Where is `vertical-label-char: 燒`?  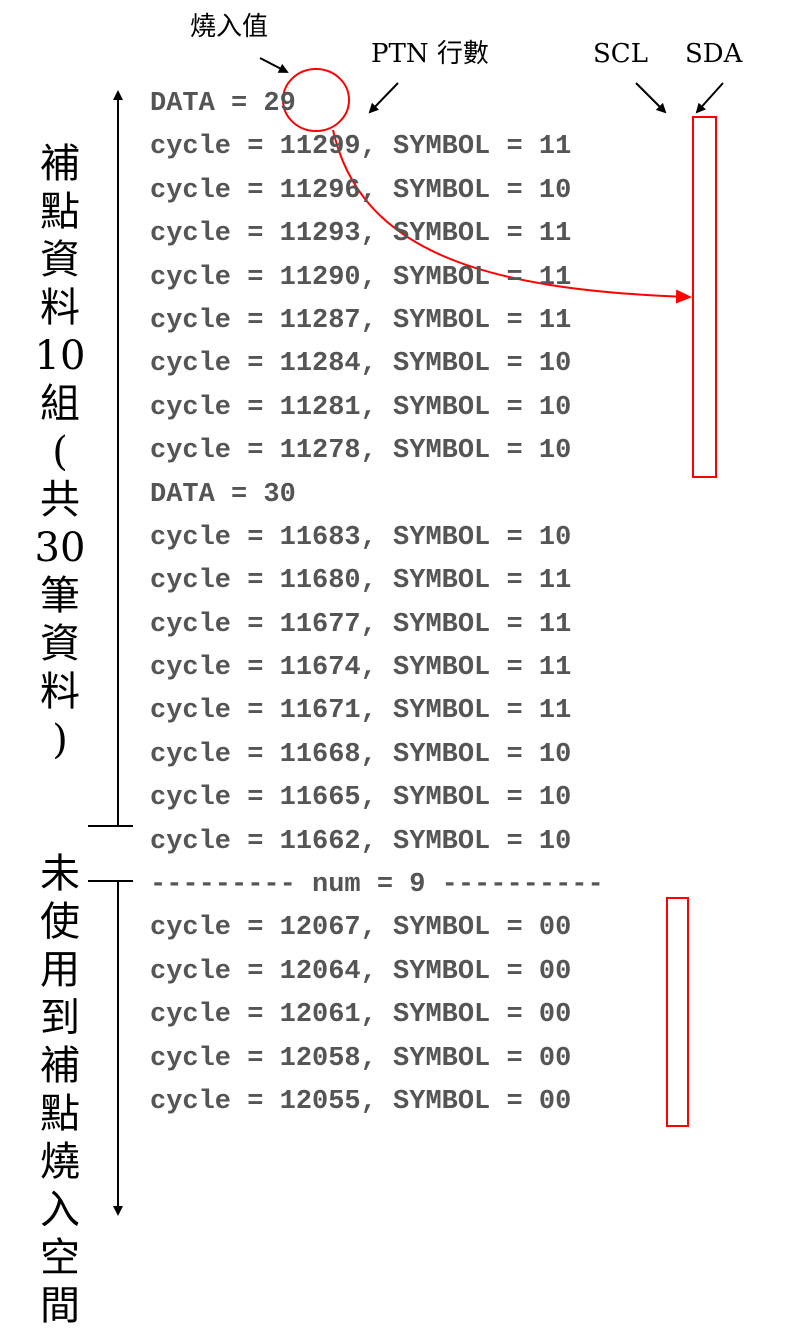
vertical-label-char: 燒 is located at coordinates (60, 1162).